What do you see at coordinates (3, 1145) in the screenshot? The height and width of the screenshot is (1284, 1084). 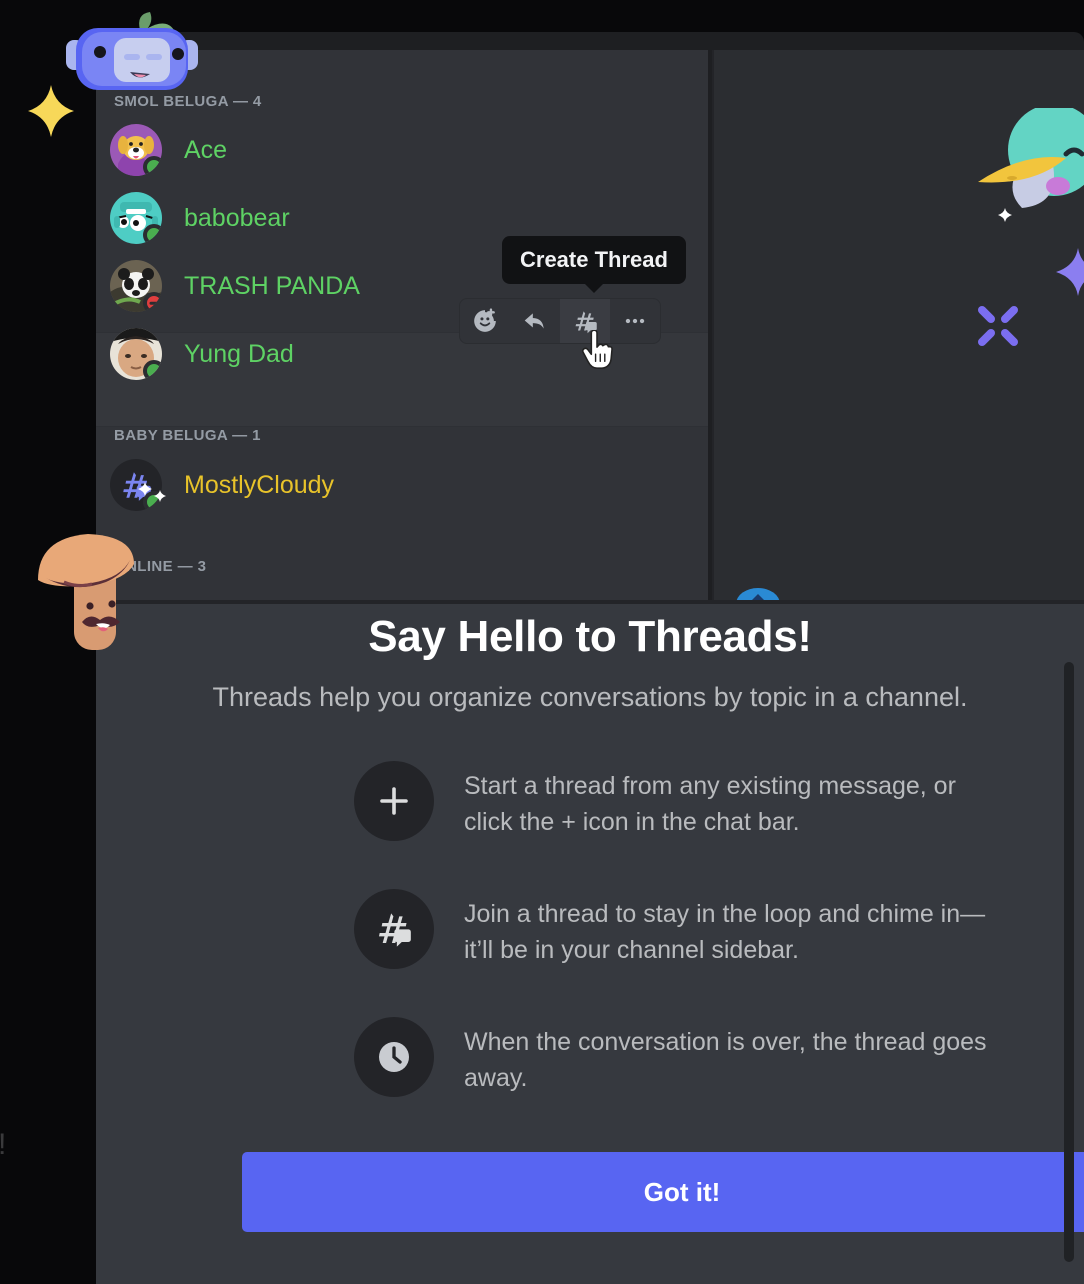 I see `background-faint-text: )!` at bounding box center [3, 1145].